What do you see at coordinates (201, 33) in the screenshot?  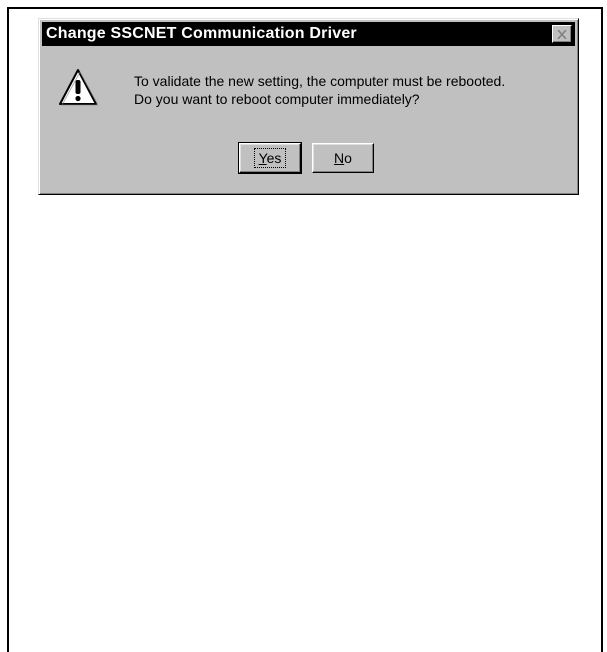 I see `dialog-title: Change SSCNET Communication Driver` at bounding box center [201, 33].